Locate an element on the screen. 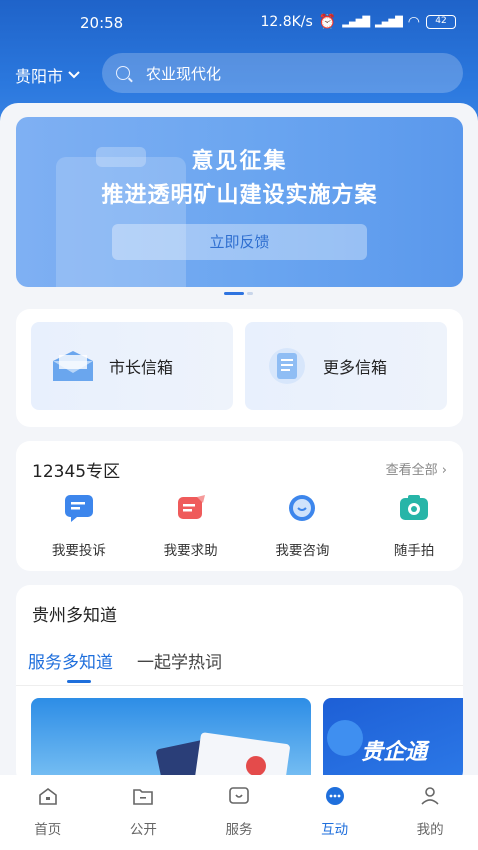  nav-item-mine: 我的 is located at coordinates (430, 812).